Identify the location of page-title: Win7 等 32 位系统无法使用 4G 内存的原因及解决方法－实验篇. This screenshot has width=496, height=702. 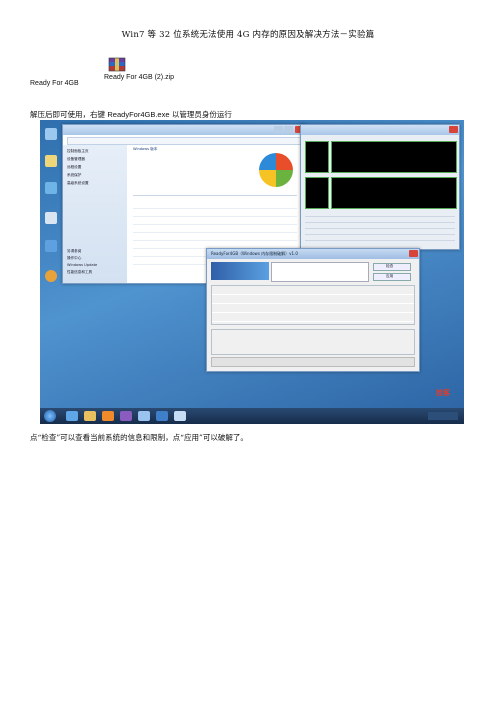
(248, 35).